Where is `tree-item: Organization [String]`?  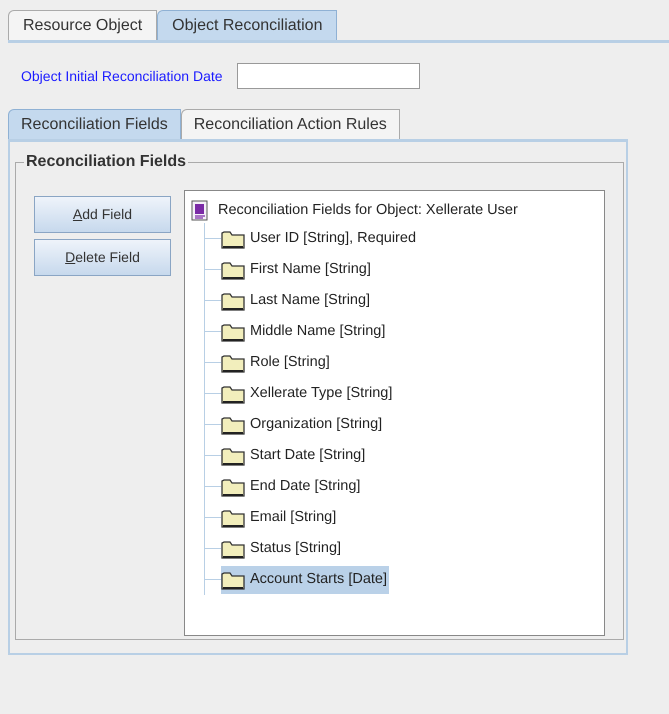 tree-item: Organization [String] is located at coordinates (302, 424).